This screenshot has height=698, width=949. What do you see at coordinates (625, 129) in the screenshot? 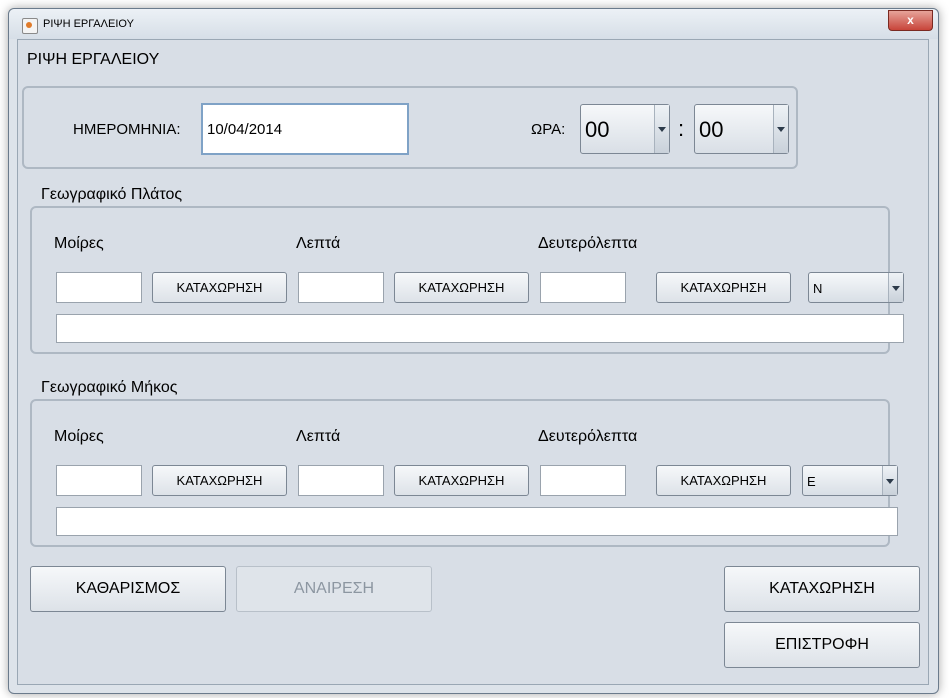
I see `hour-select: 00` at bounding box center [625, 129].